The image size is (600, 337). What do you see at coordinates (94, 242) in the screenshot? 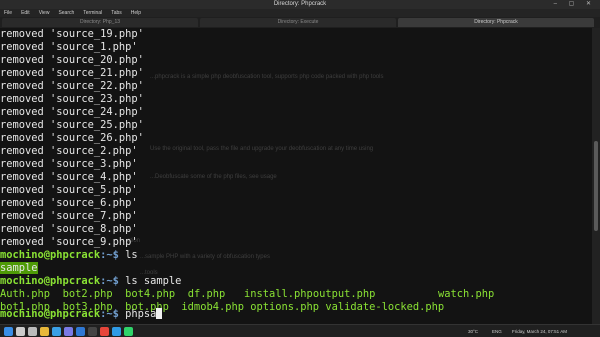
I see `removed-filename: 'source_9.php'` at bounding box center [94, 242].